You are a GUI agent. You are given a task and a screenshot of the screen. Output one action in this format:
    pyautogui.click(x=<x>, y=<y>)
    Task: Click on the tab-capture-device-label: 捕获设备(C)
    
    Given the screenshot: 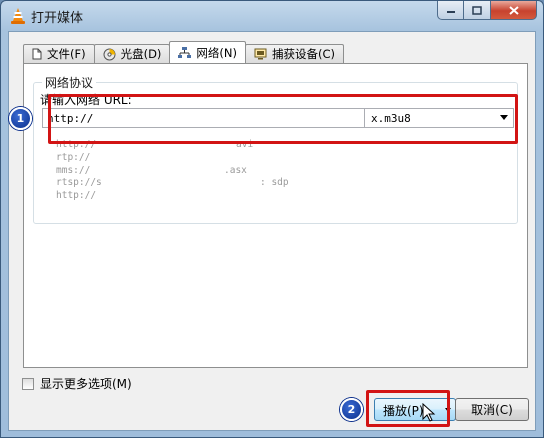 What is the action you would take?
    pyautogui.click(x=304, y=54)
    